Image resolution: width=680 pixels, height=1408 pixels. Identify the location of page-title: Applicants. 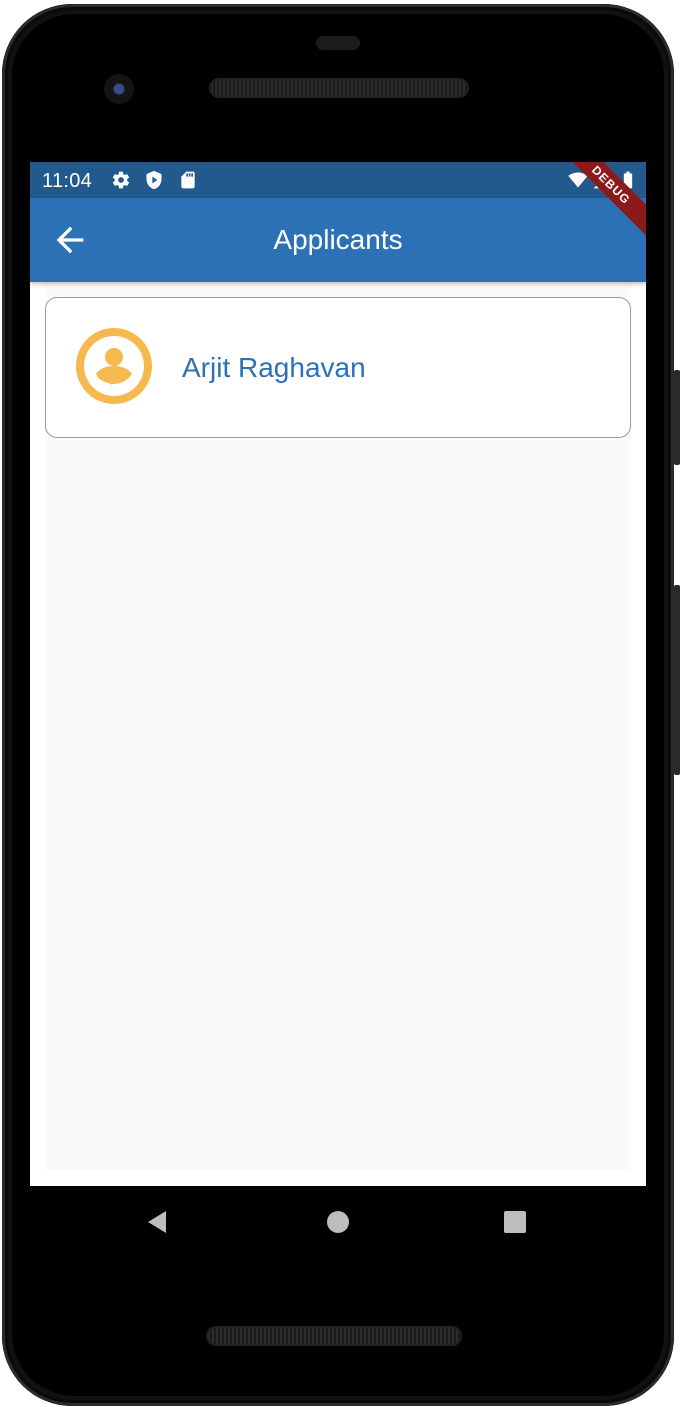
(338, 239).